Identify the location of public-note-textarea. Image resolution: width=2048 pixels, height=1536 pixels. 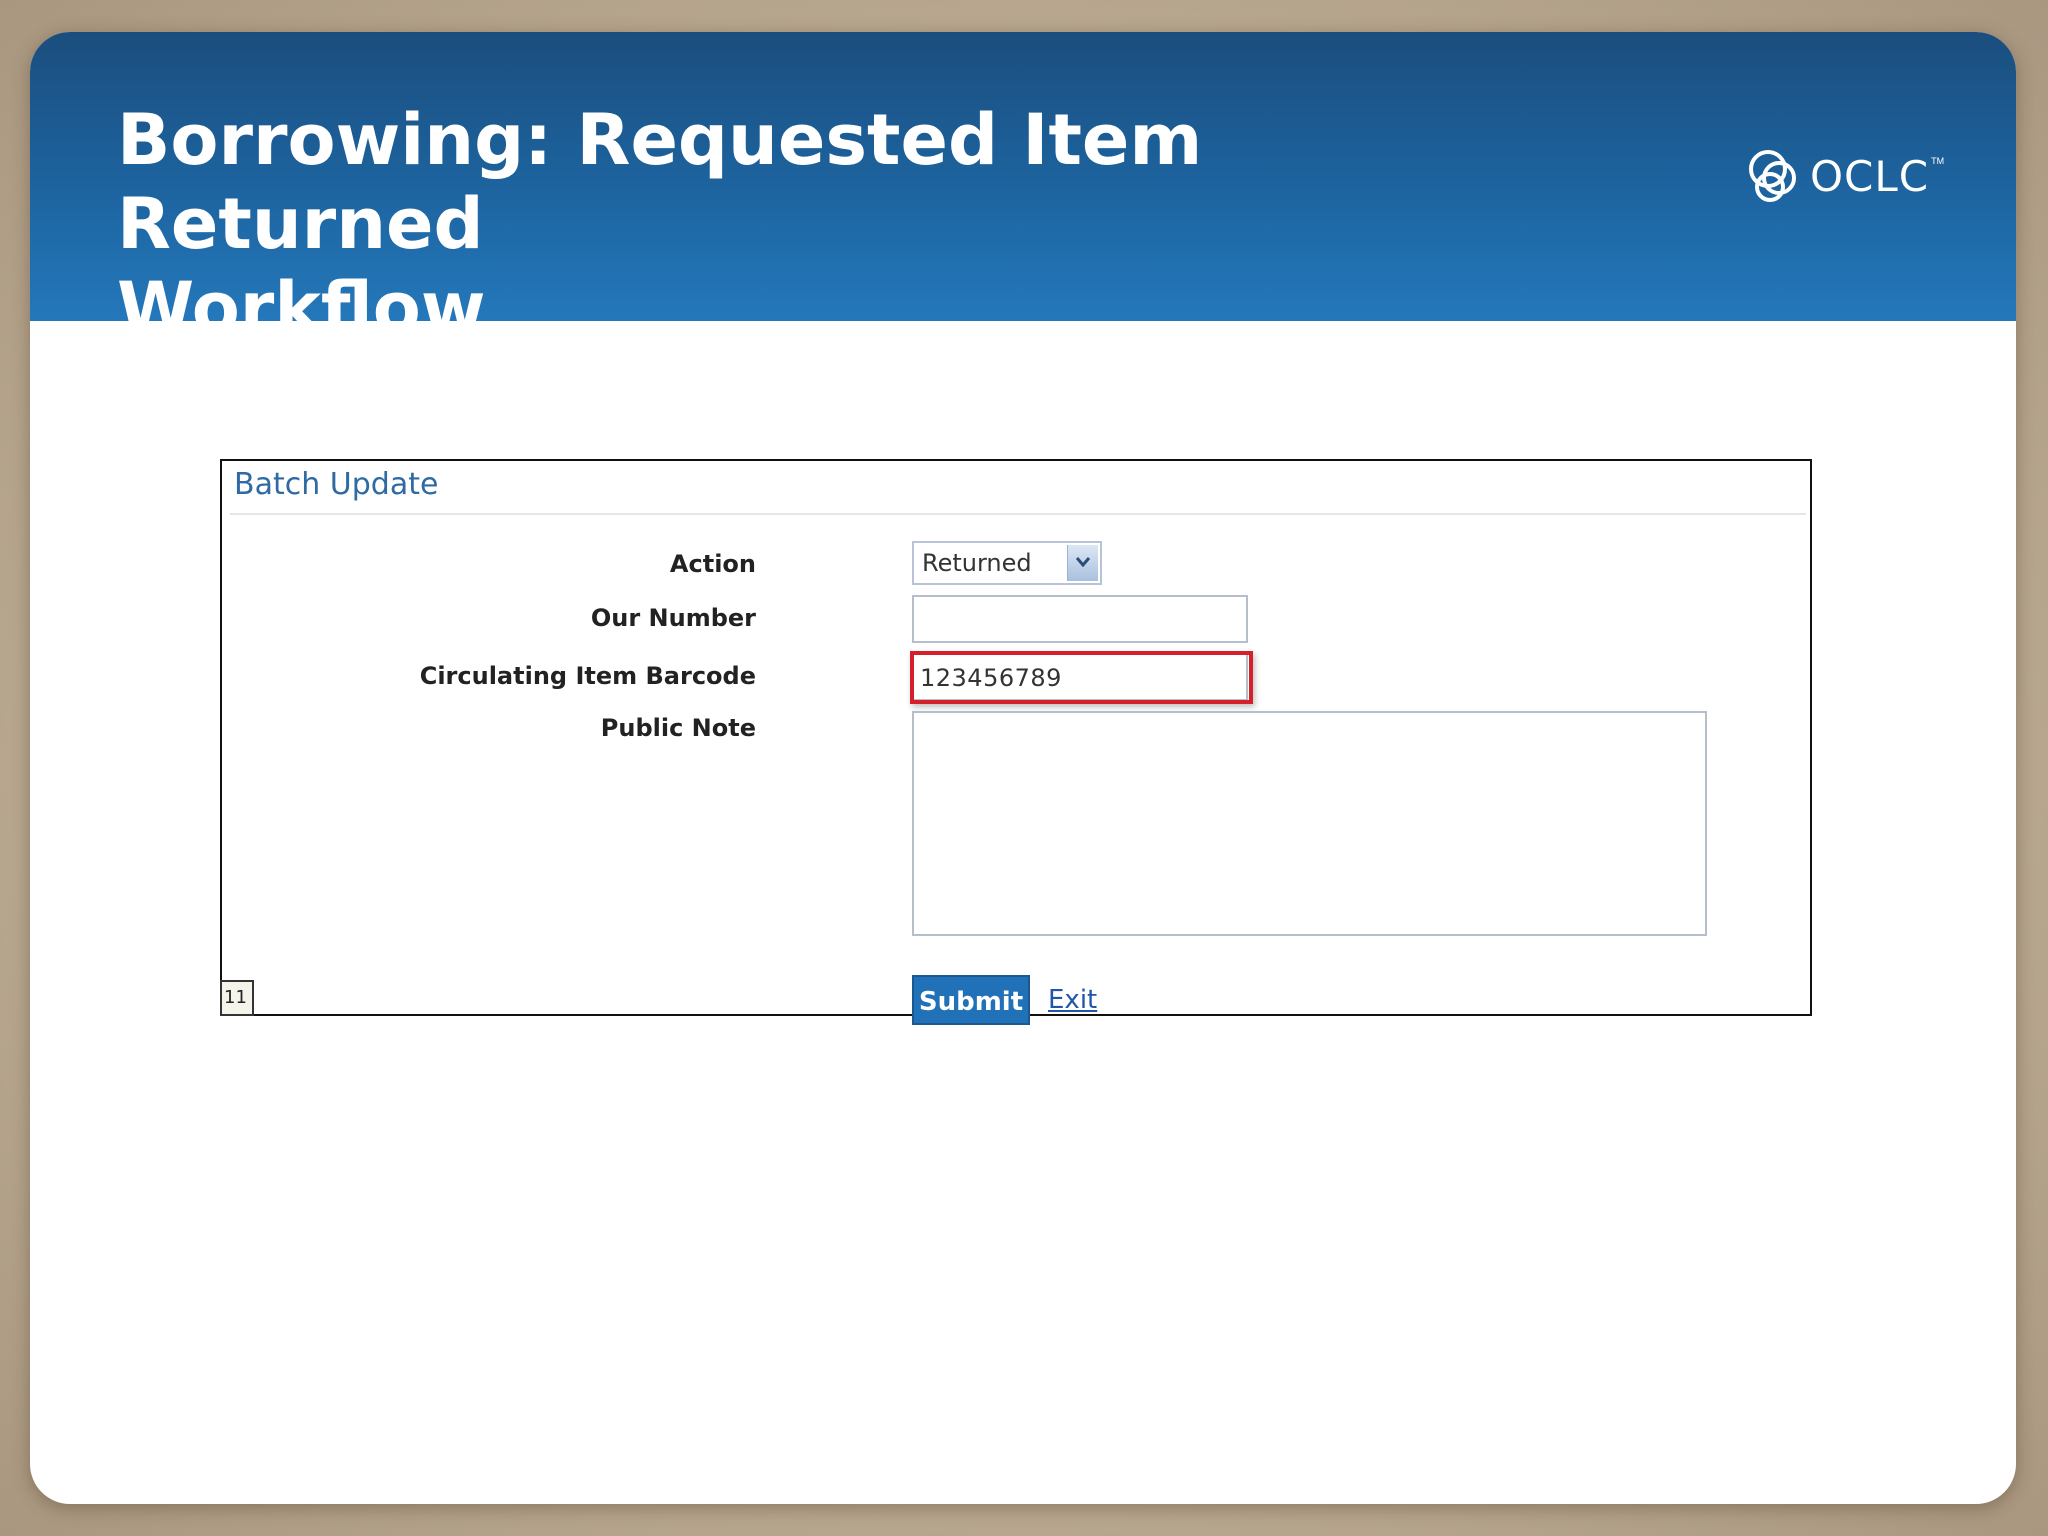
(1309, 823).